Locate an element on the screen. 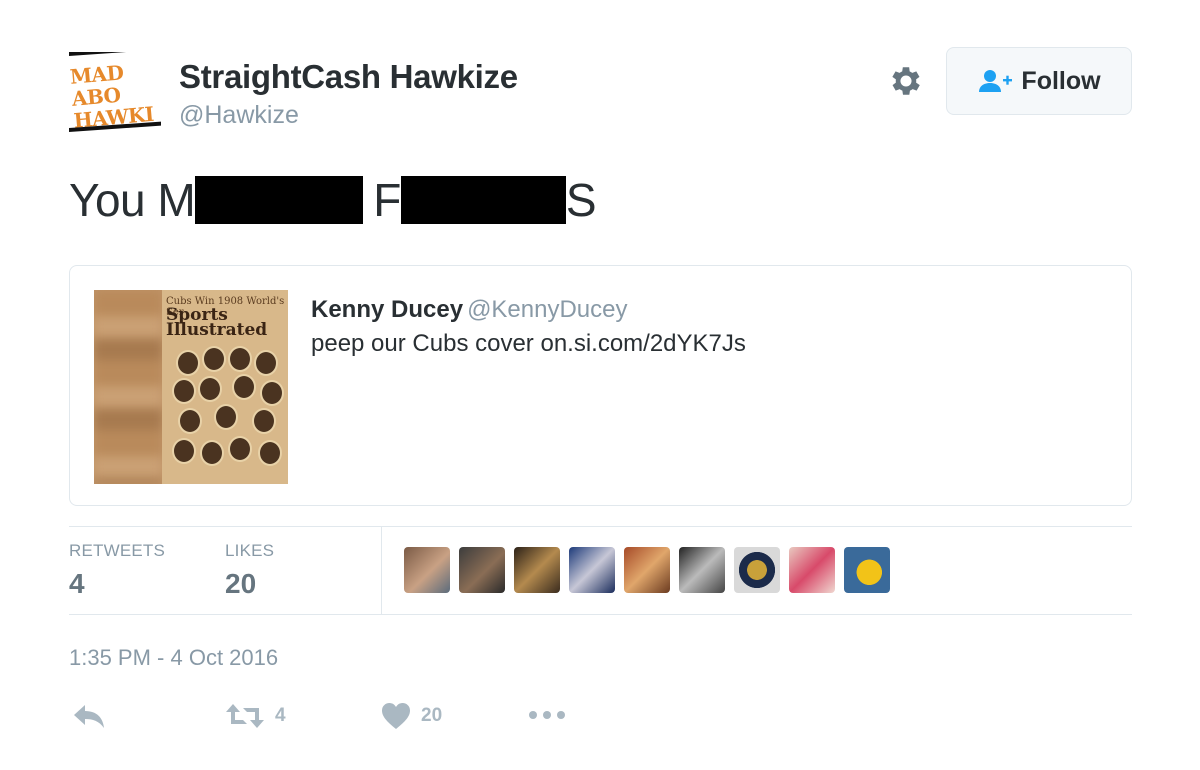 This screenshot has width=1200, height=770. quoted-author-handle: @KennyDucey is located at coordinates (547, 309).